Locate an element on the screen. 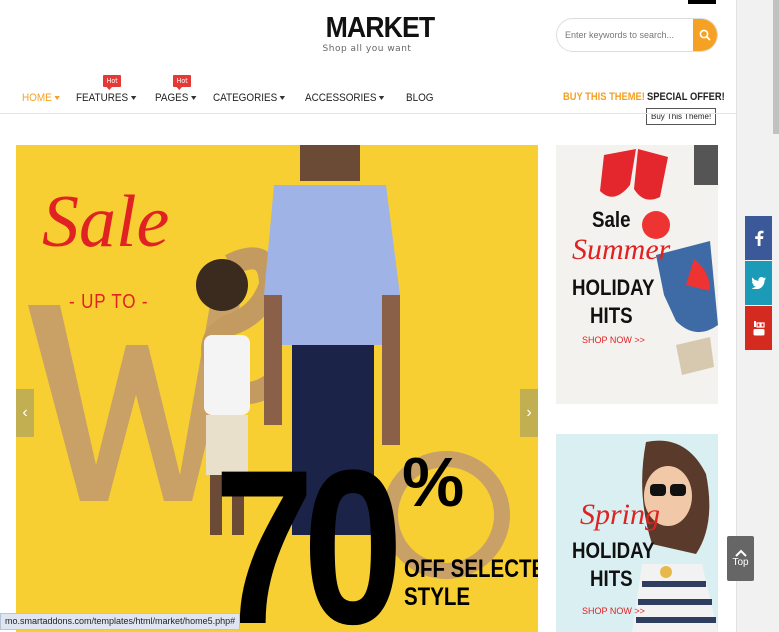 Image resolution: width=779 pixels, height=632 pixels. nav-item-home: HOME is located at coordinates (41, 98).